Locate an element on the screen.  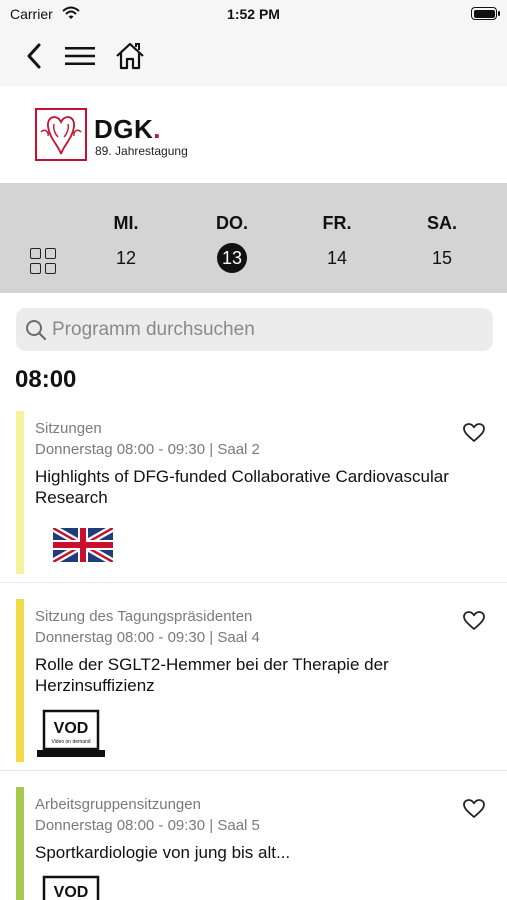
vod-icon: VOD Video on demand is located at coordinates (71, 733).